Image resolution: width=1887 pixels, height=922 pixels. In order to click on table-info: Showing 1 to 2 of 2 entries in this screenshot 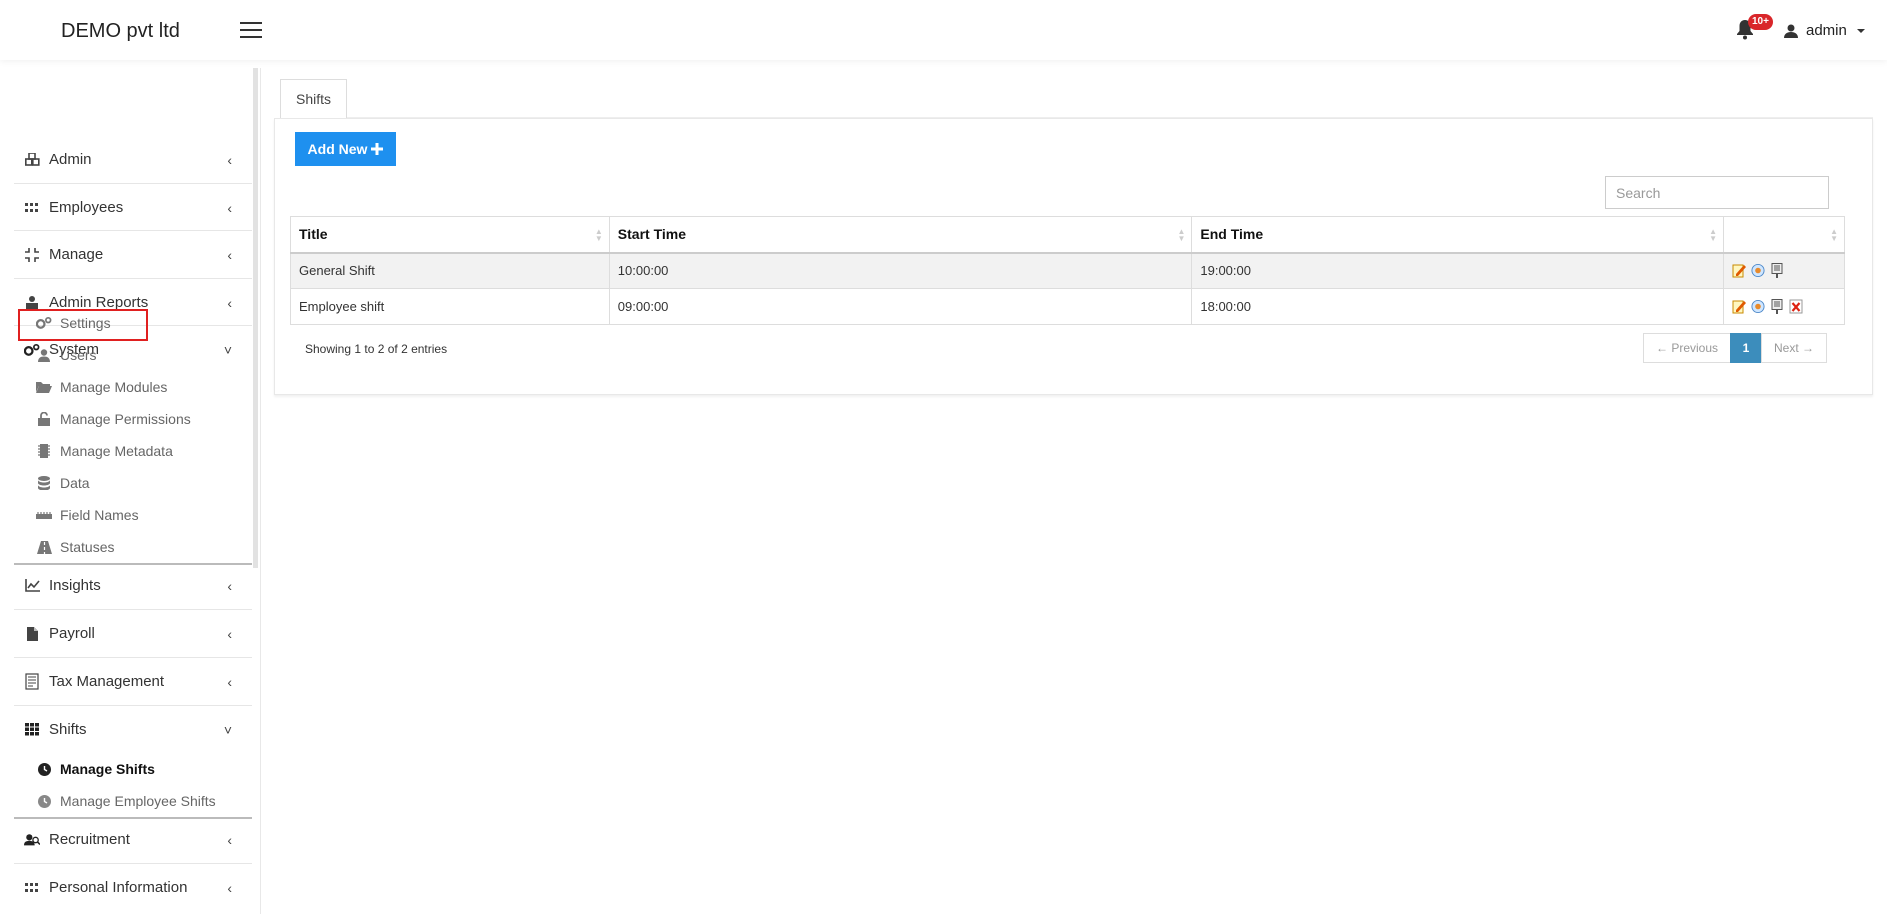, I will do `click(376, 349)`.